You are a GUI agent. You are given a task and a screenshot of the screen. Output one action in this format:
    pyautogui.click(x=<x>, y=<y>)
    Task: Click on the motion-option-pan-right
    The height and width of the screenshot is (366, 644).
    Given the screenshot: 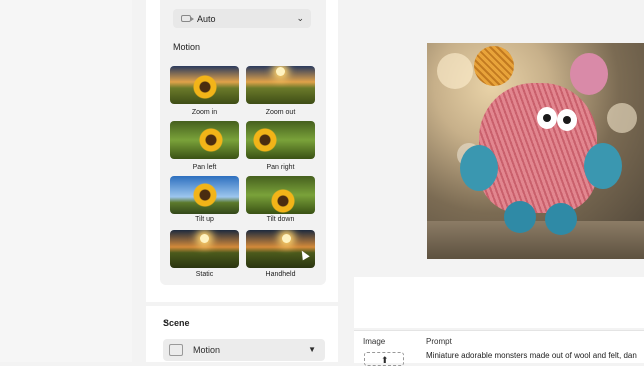 What is the action you would take?
    pyautogui.click(x=280, y=140)
    